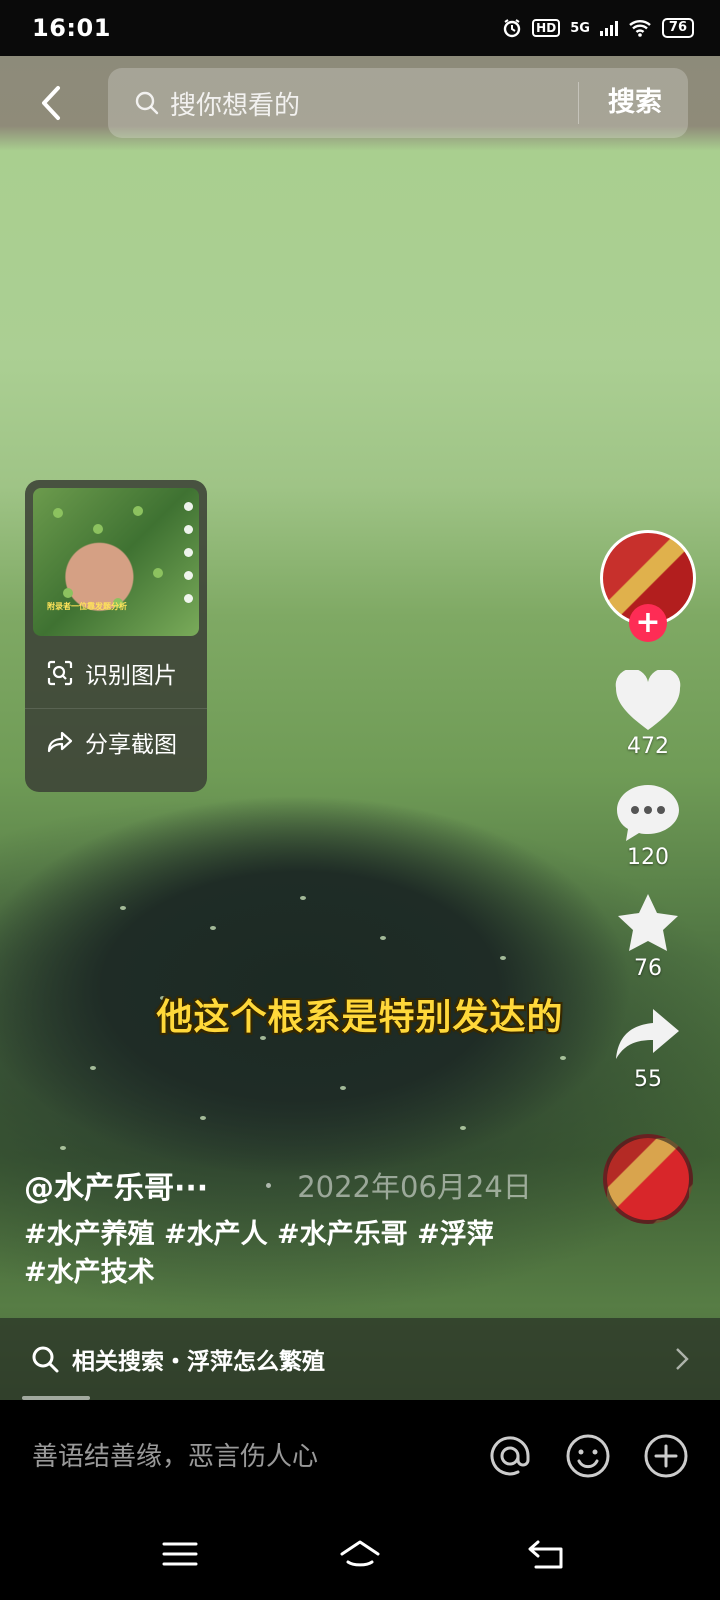 The image size is (720, 1600). What do you see at coordinates (648, 877) in the screenshot?
I see `action-rail: + 472 120 76 55` at bounding box center [648, 877].